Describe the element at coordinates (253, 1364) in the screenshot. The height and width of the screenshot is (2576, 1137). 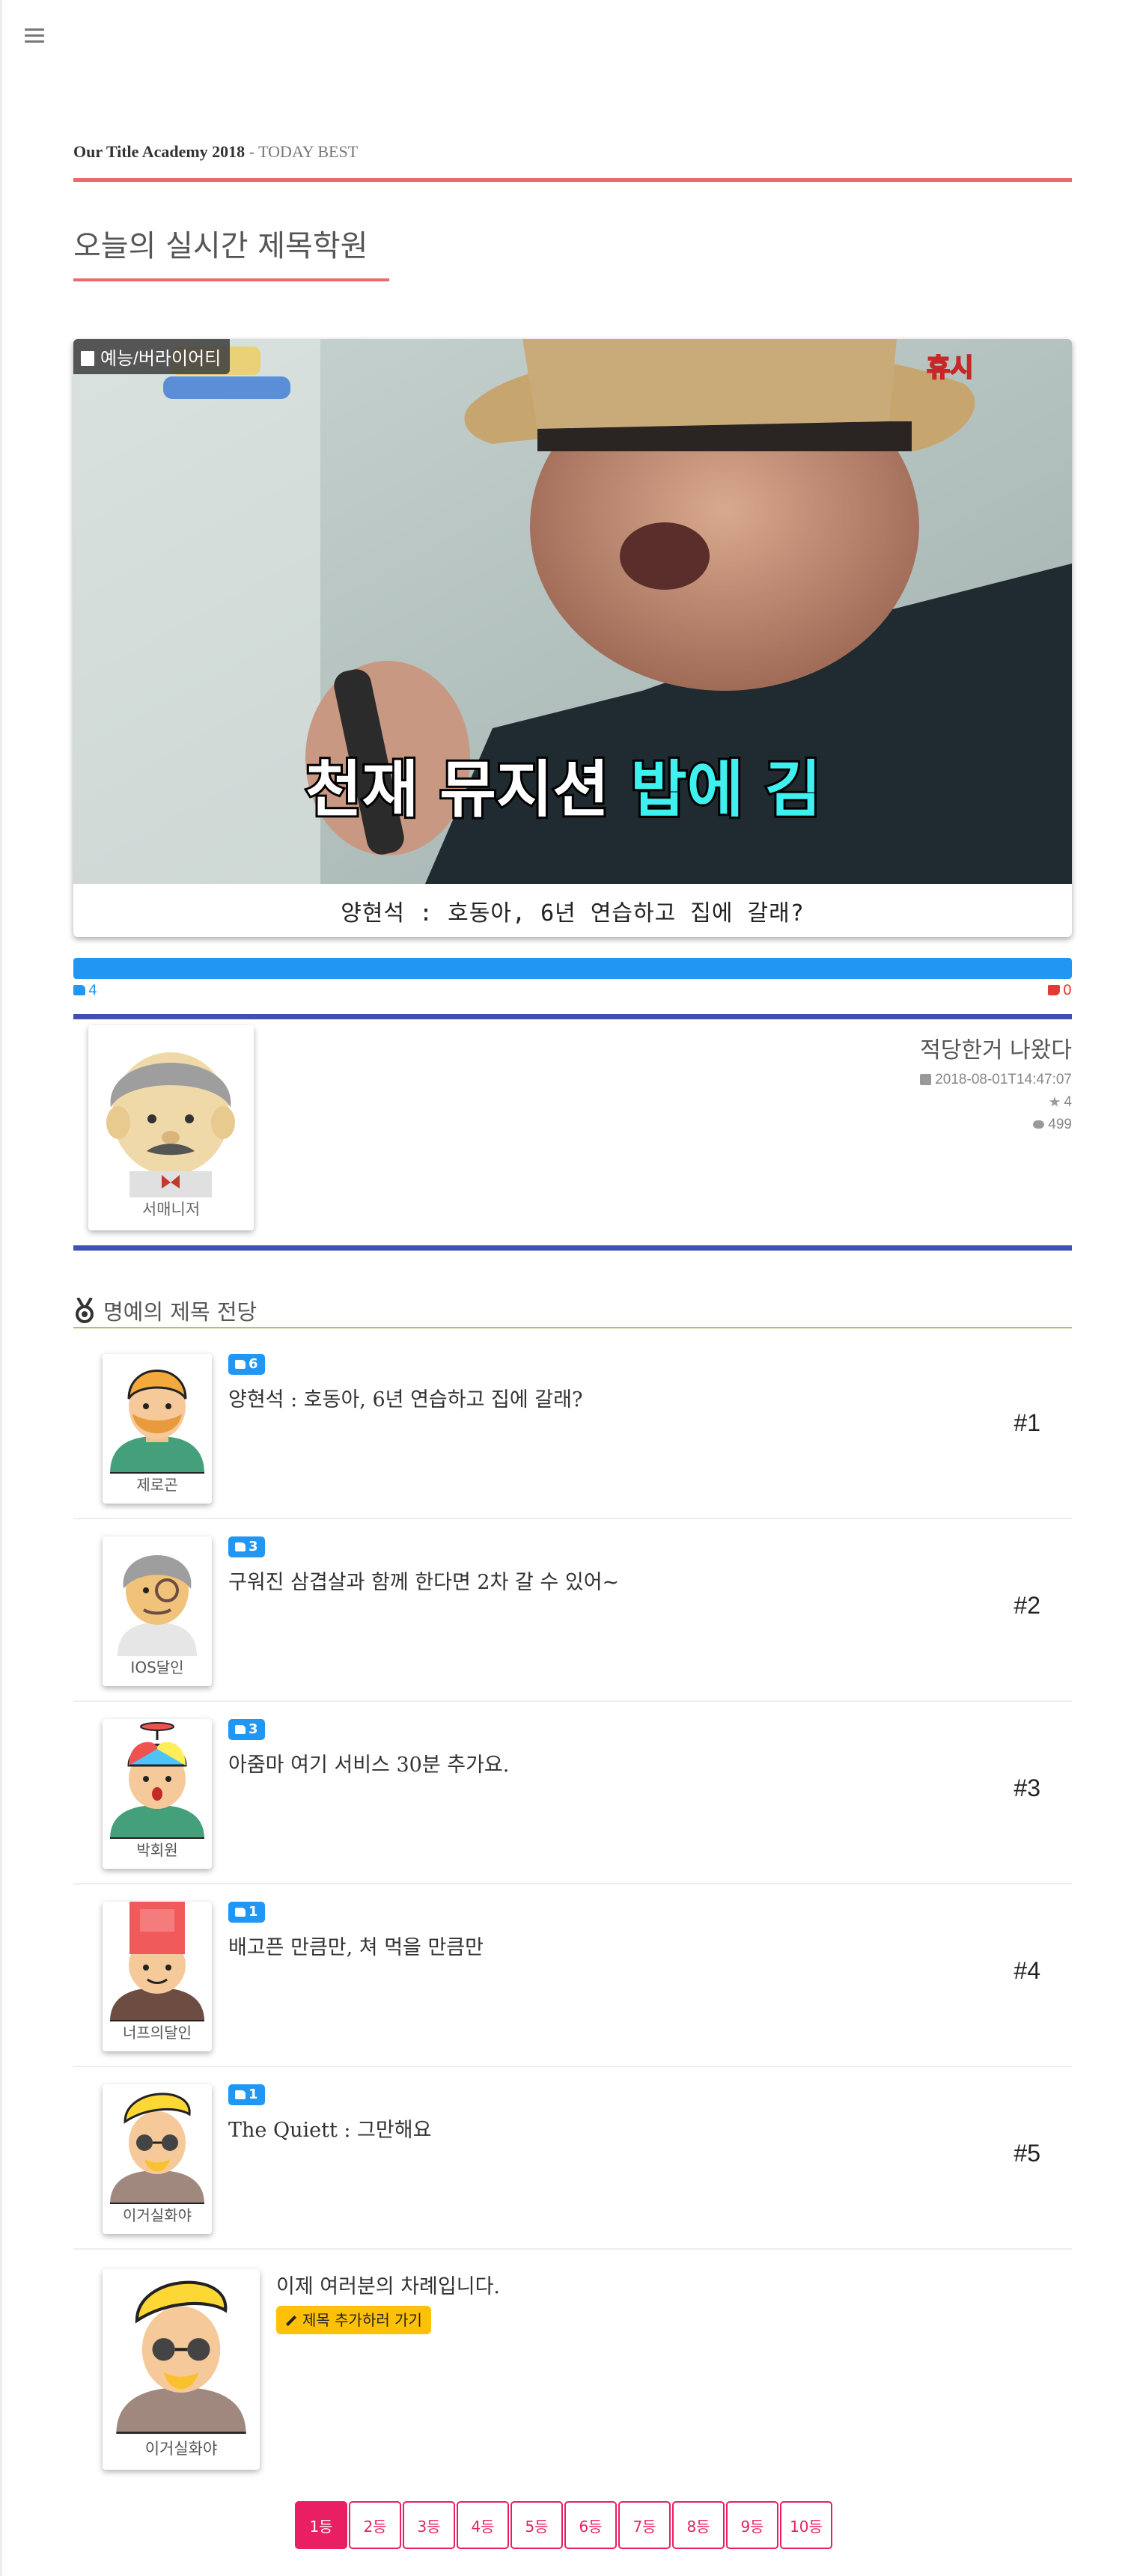
I see `likes-count: 6` at that location.